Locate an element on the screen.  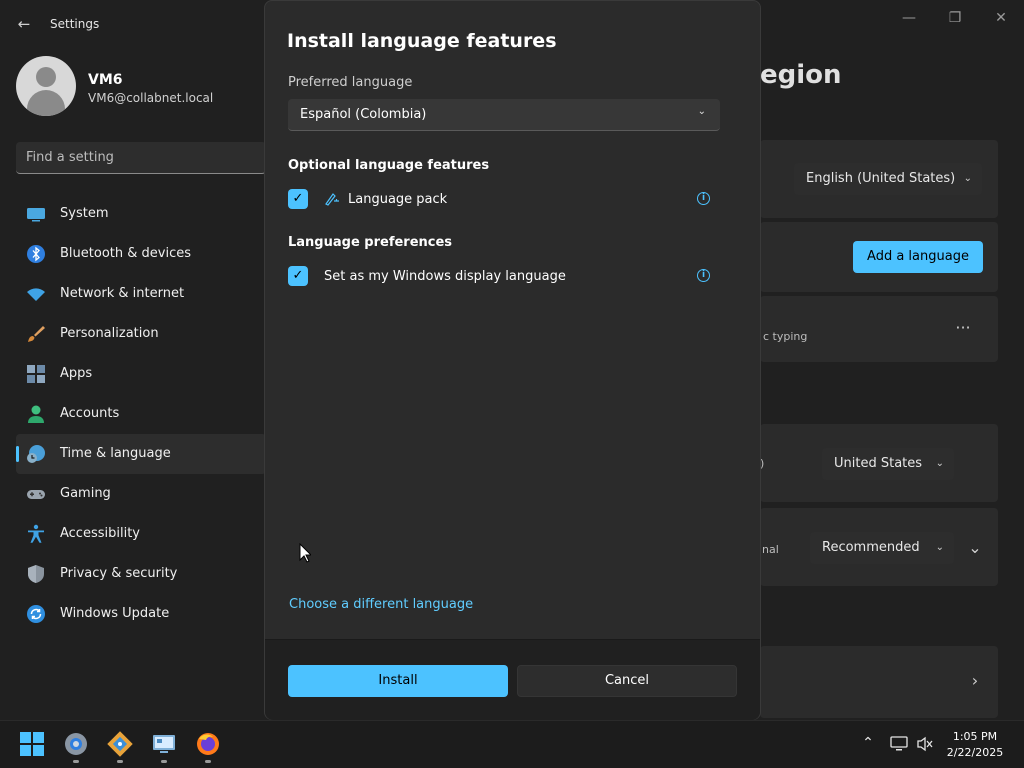
preferences-title: Language preferences is located at coordinates (370, 242).